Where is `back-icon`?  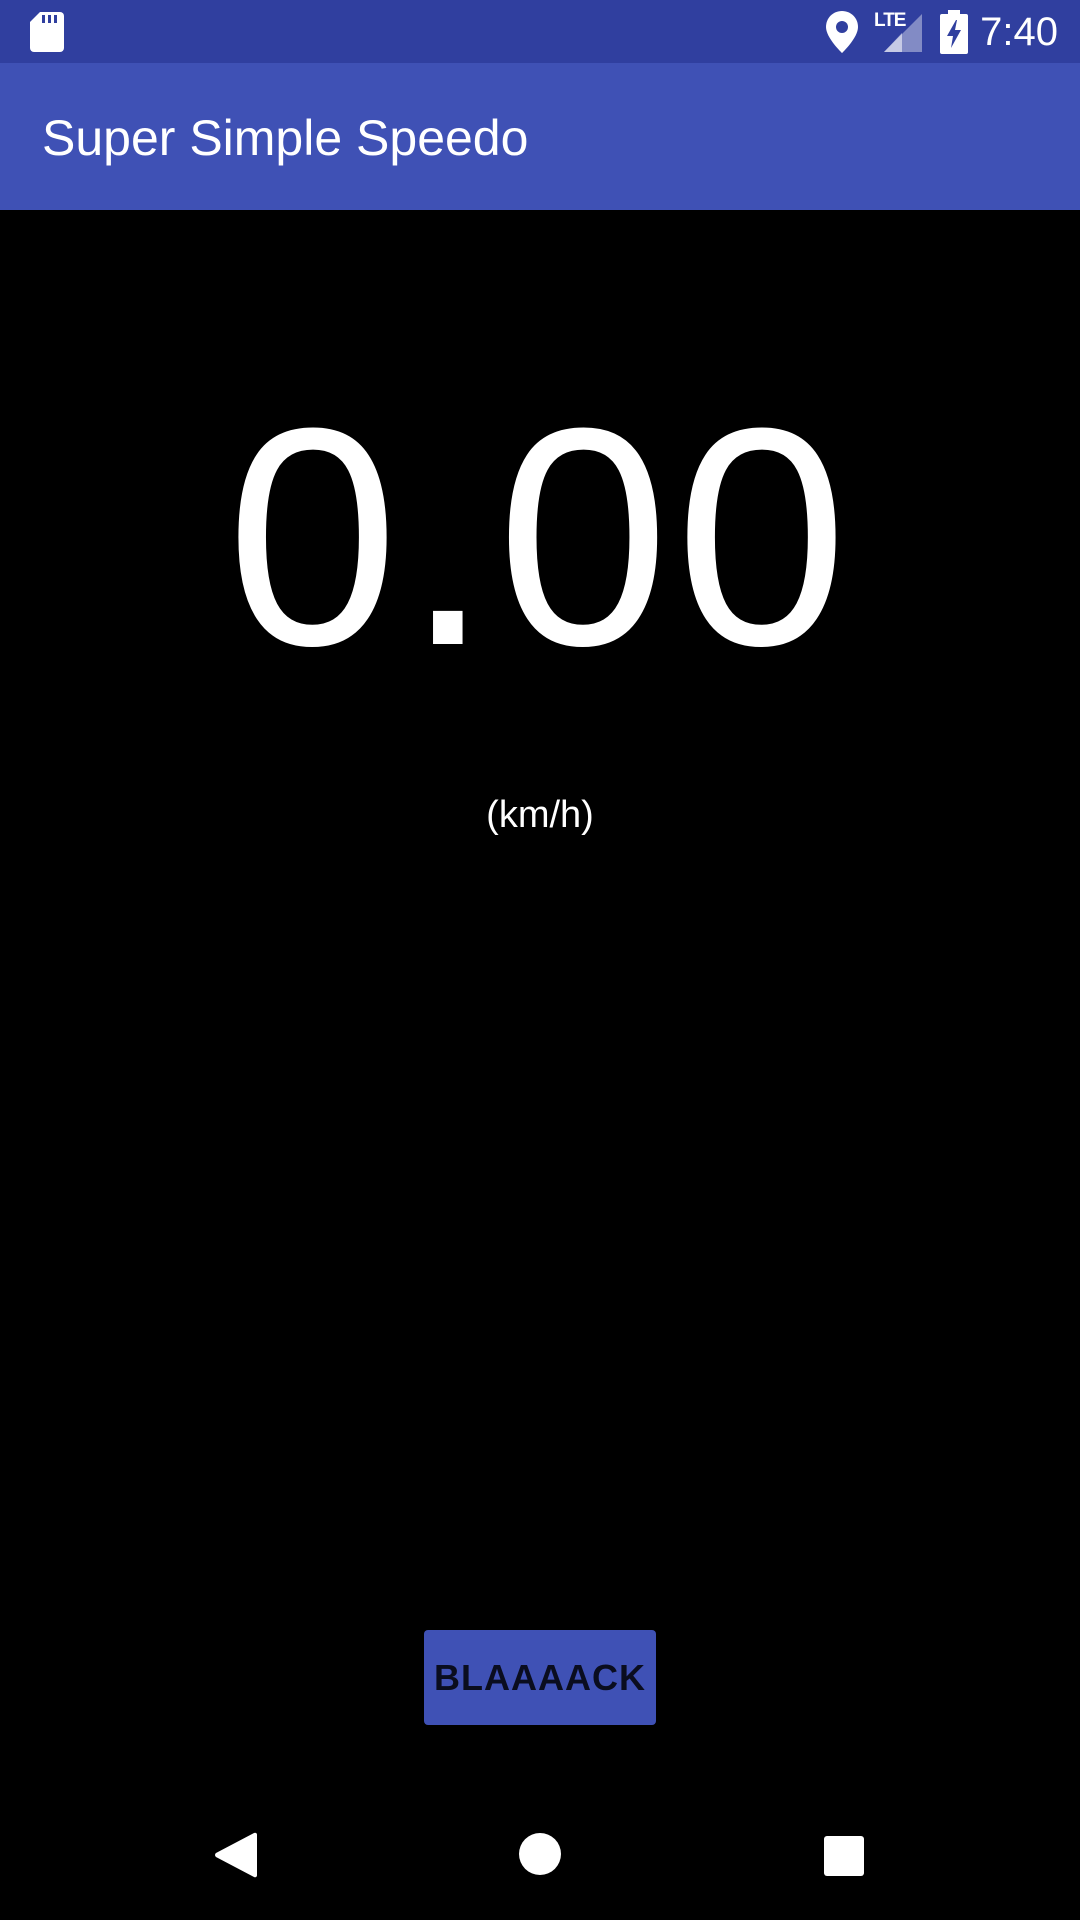
back-icon is located at coordinates (234, 1855).